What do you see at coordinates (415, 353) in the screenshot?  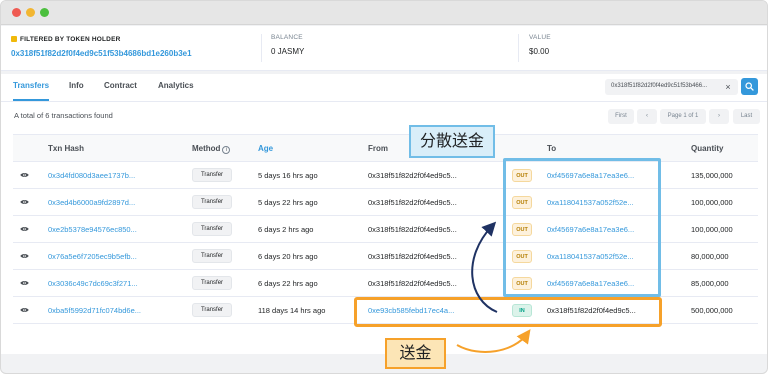 I see `send-callout: 送金` at bounding box center [415, 353].